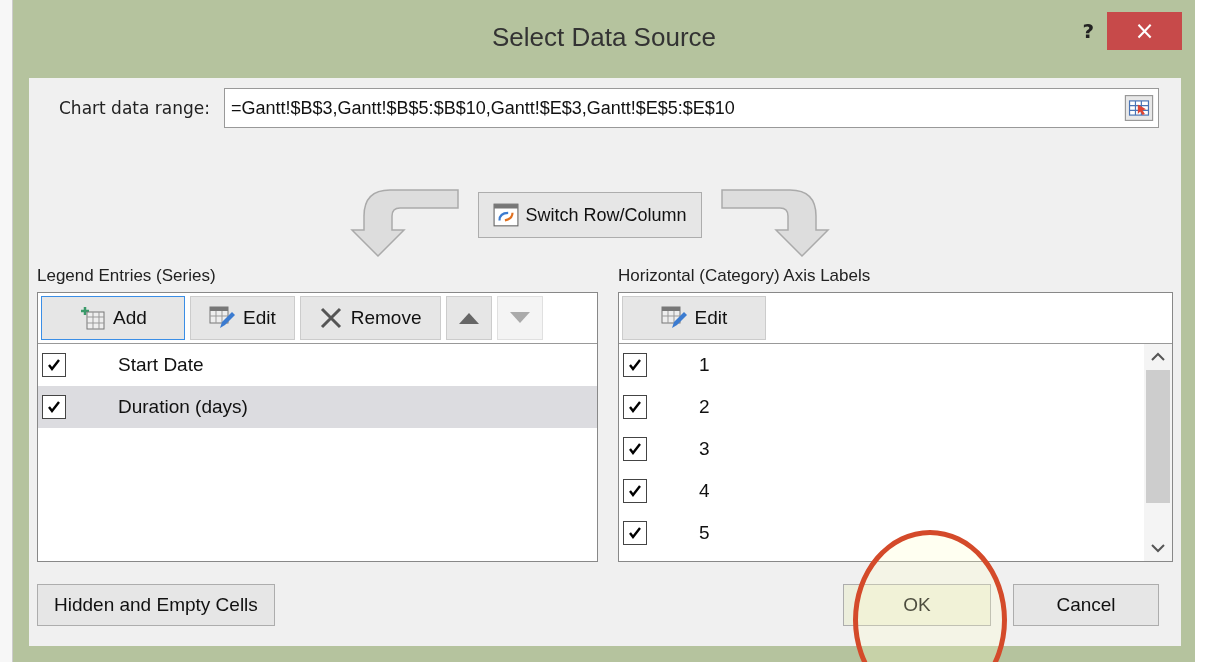  What do you see at coordinates (1088, 31) in the screenshot?
I see `help-button: ?` at bounding box center [1088, 31].